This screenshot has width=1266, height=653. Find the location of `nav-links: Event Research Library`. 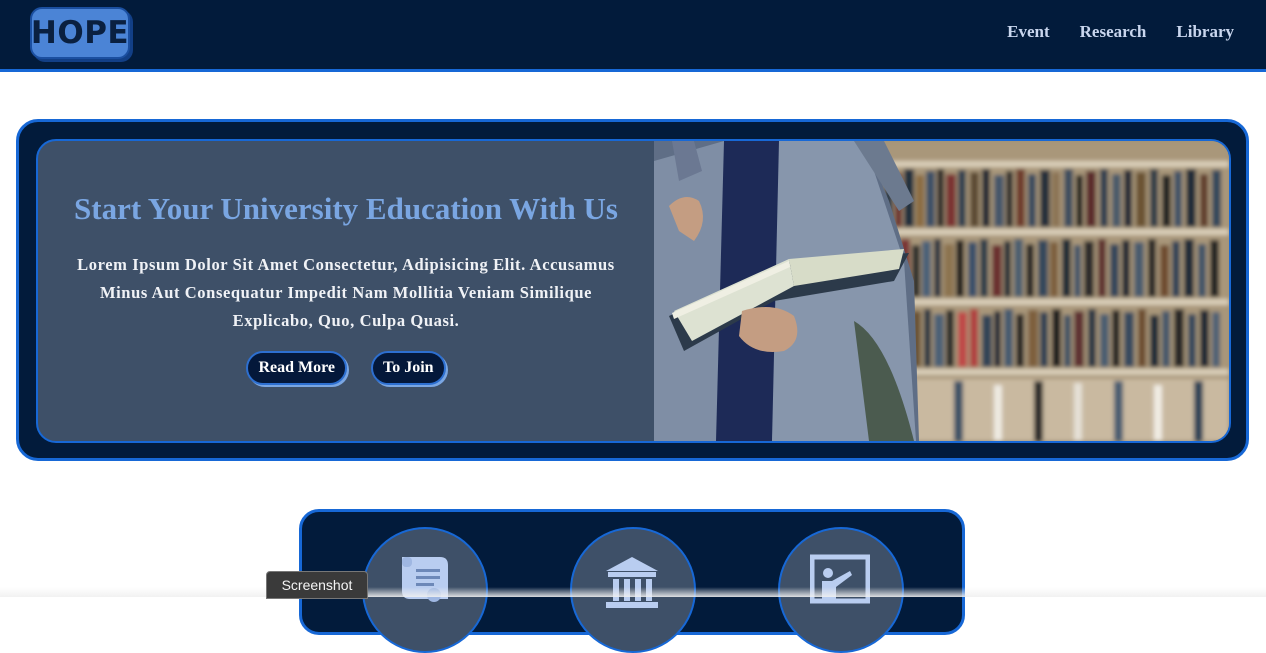

nav-links: Event Research Library is located at coordinates (1120, 32).